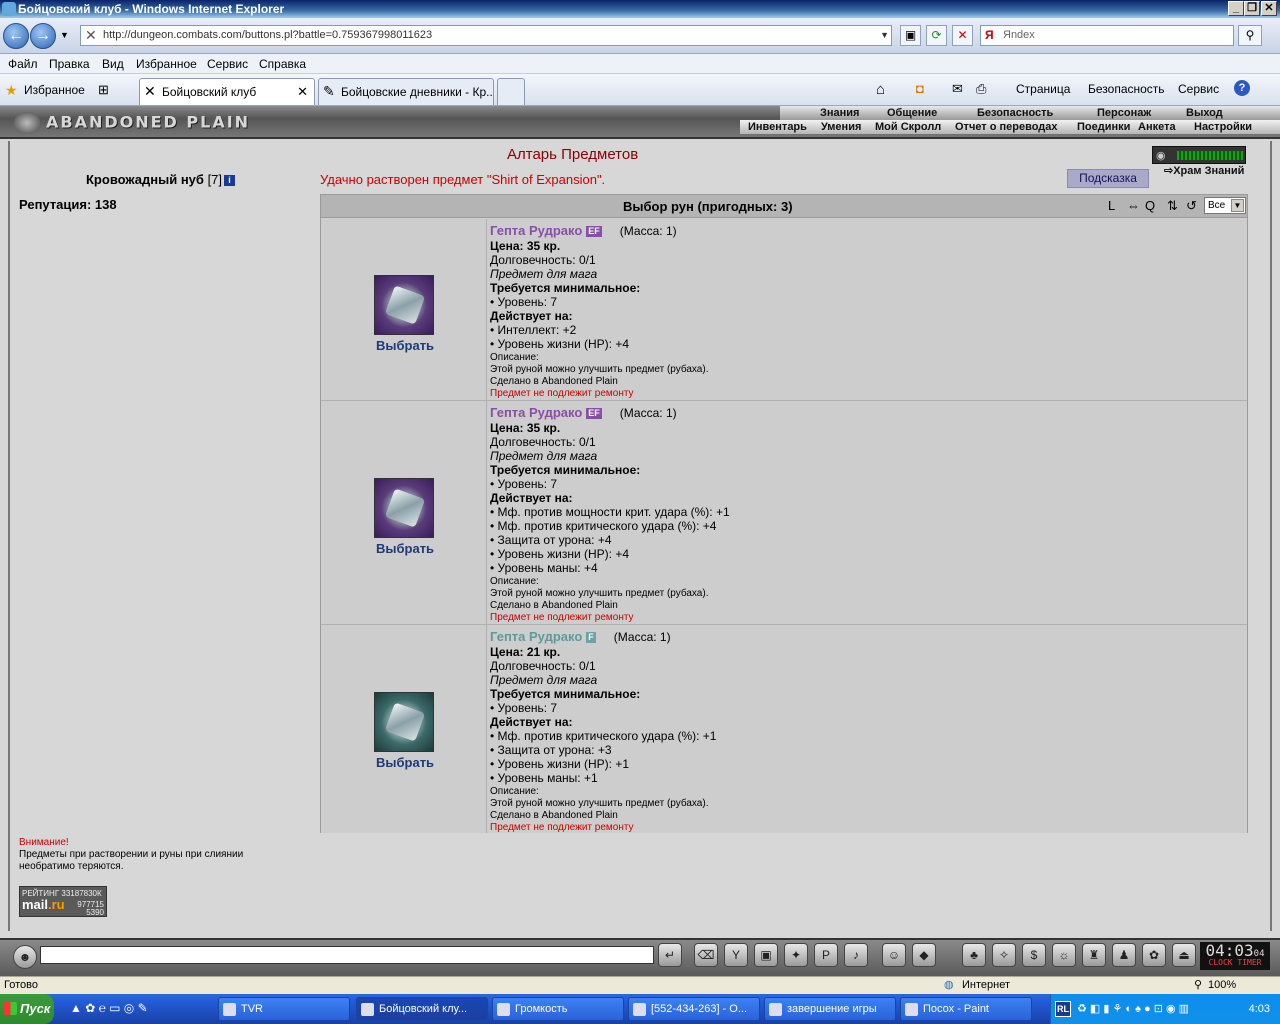 Image resolution: width=1280 pixels, height=1024 pixels. Describe the element at coordinates (23, 64) in the screenshot. I see `menu-file: Файл` at that location.